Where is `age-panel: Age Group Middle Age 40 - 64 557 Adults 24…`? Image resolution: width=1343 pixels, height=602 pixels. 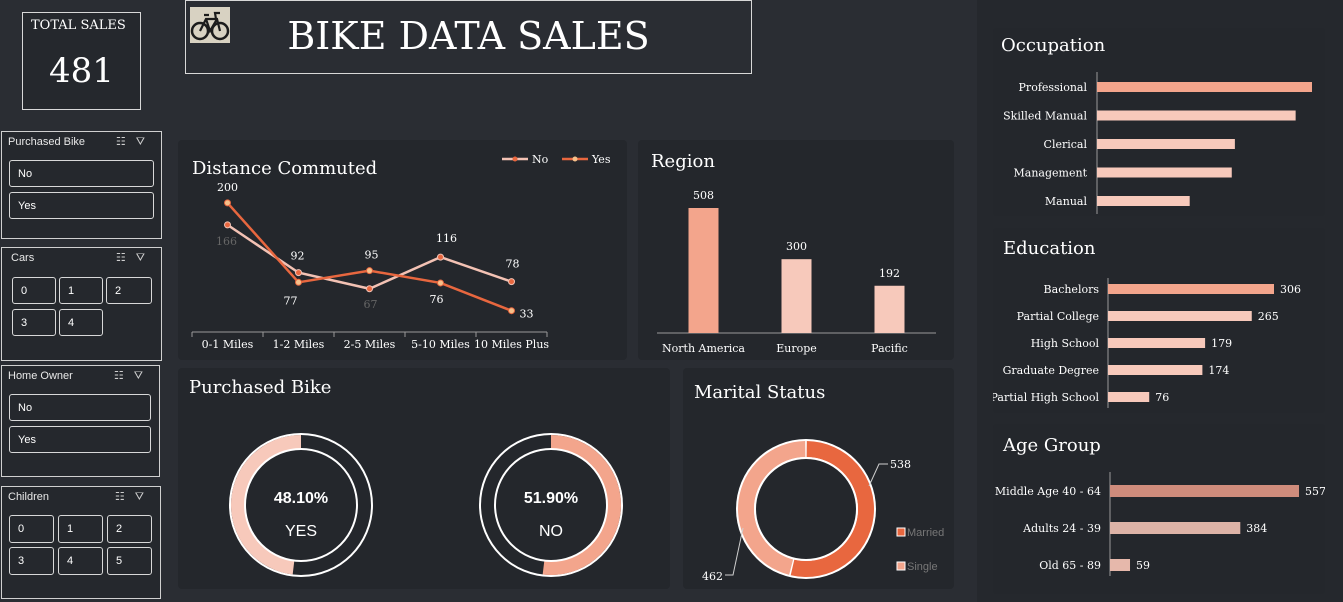
age-panel: Age Group Middle Age 40 - 64 557 Adults 24… is located at coordinates (1159, 509).